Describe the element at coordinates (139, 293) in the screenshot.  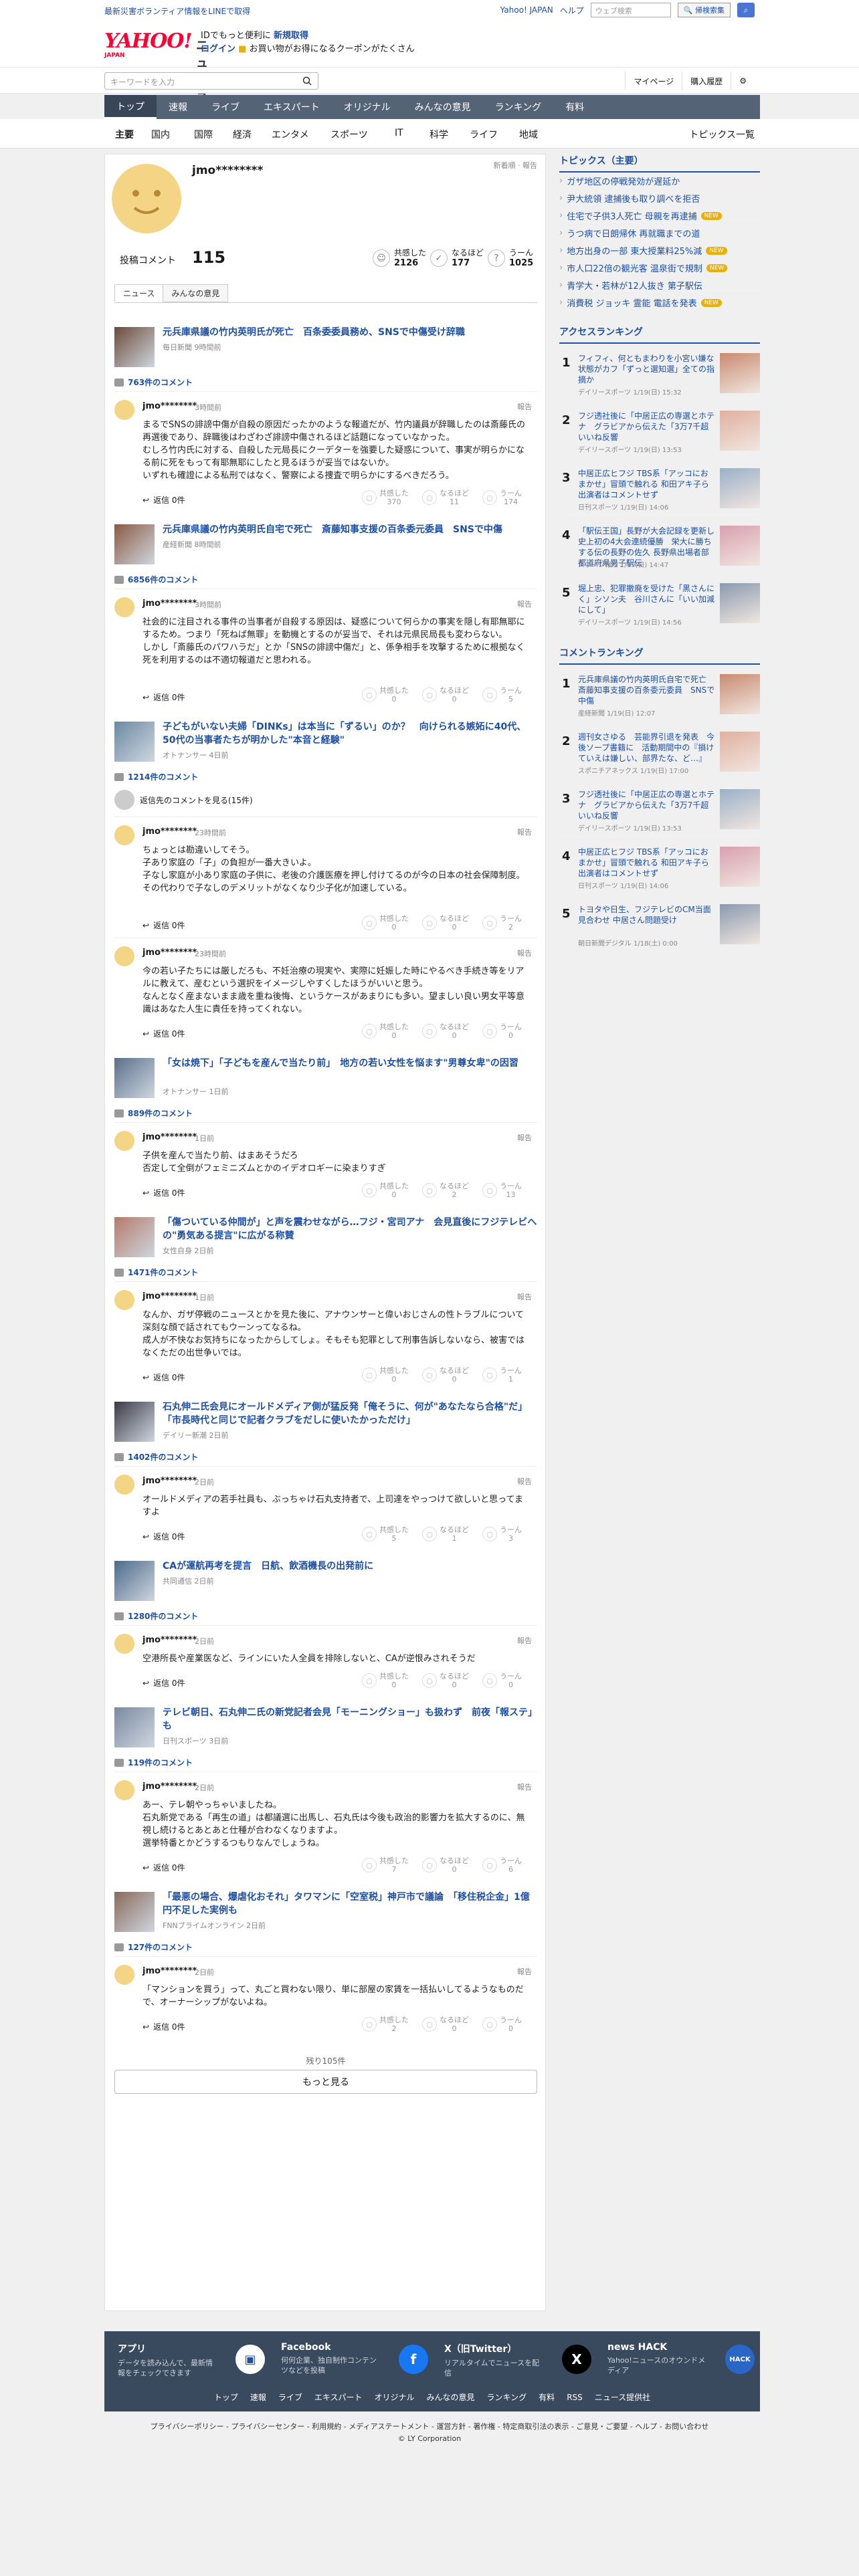
I see `tab-news: ニュース` at that location.